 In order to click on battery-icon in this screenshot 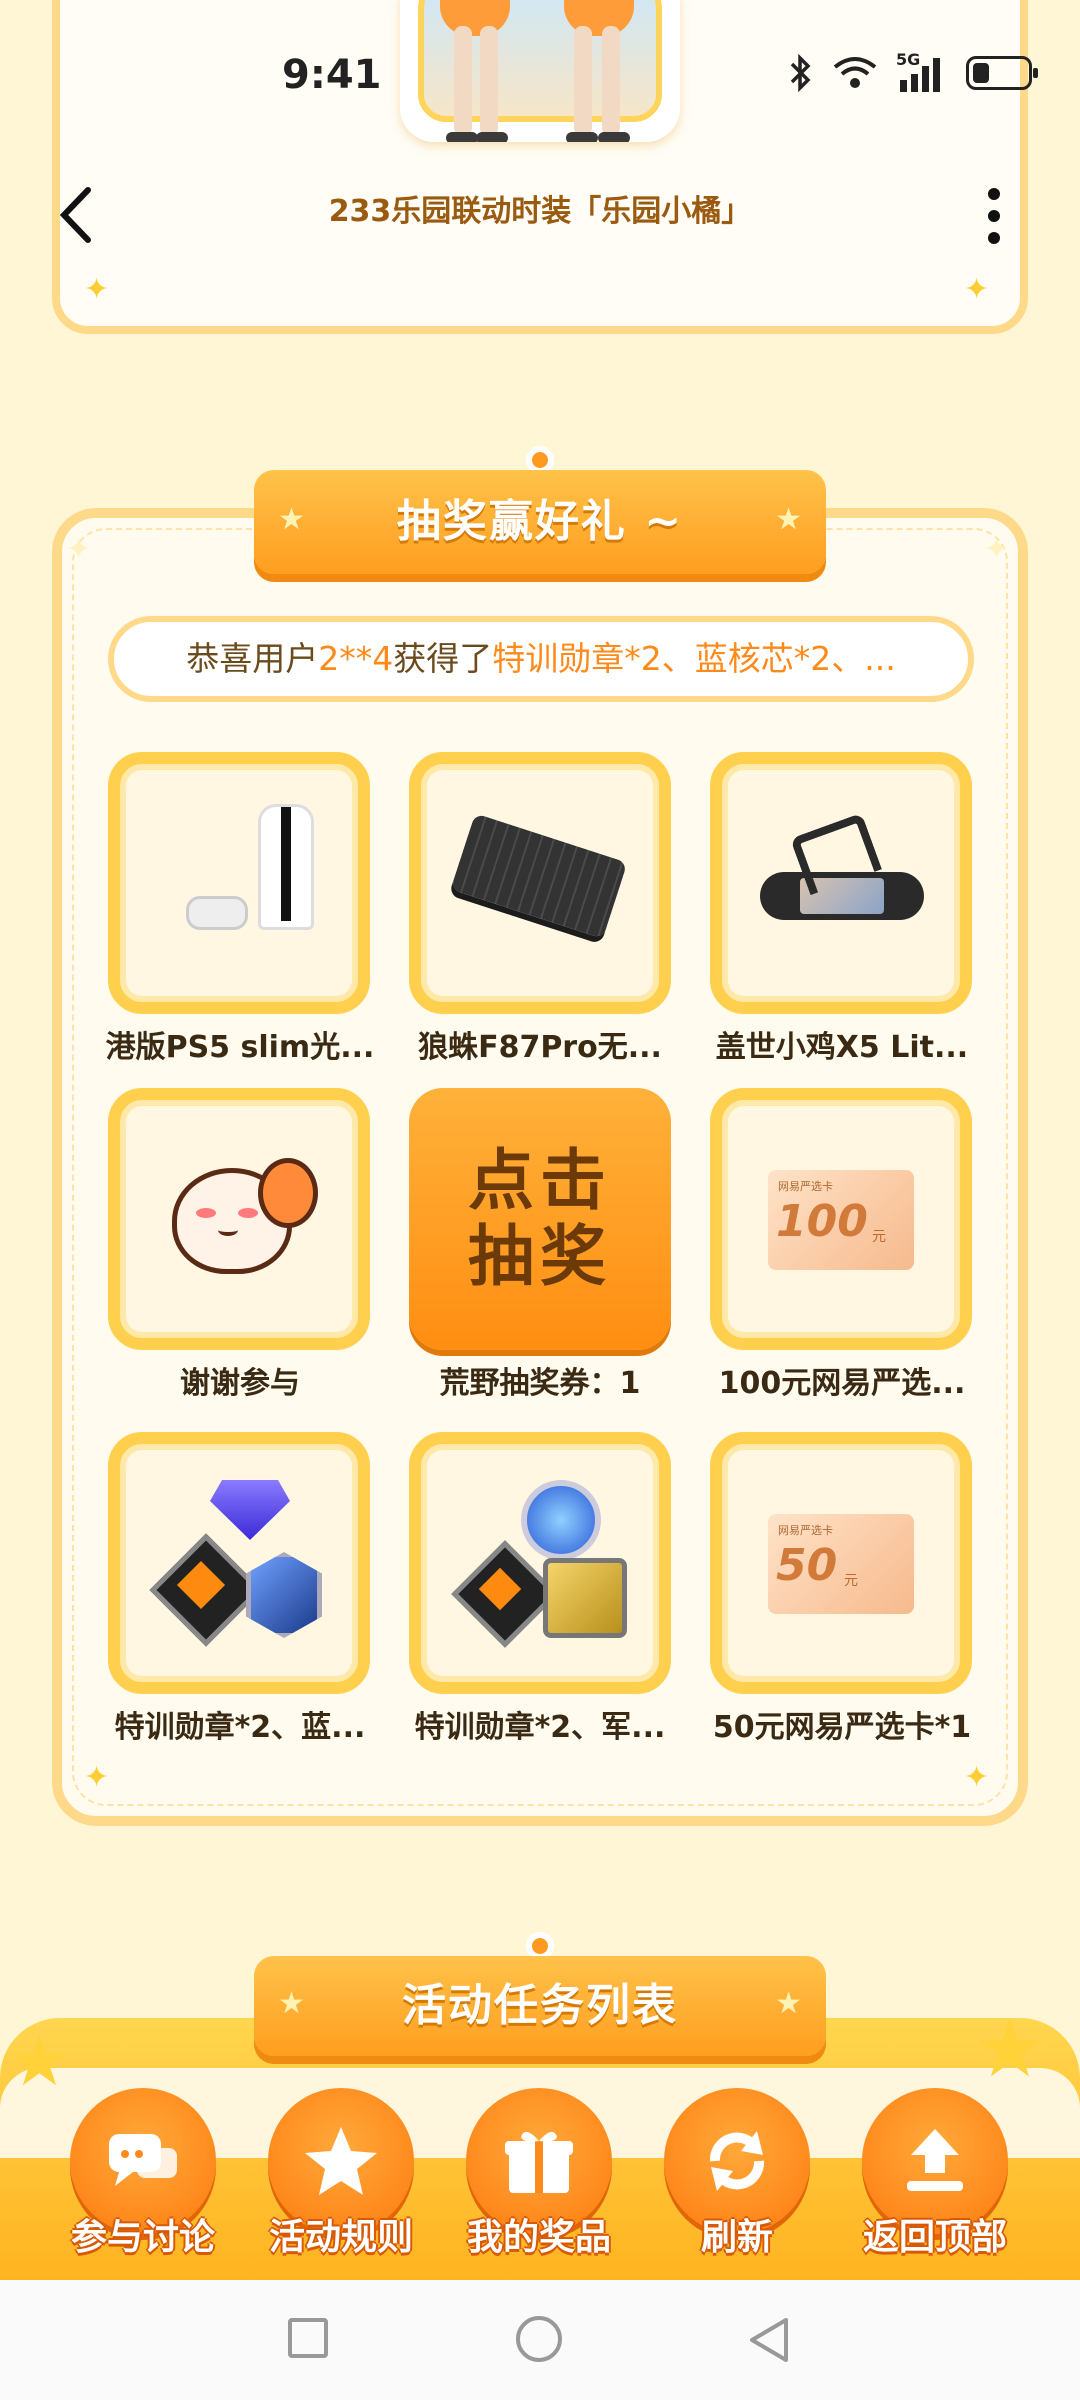, I will do `click(1002, 73)`.